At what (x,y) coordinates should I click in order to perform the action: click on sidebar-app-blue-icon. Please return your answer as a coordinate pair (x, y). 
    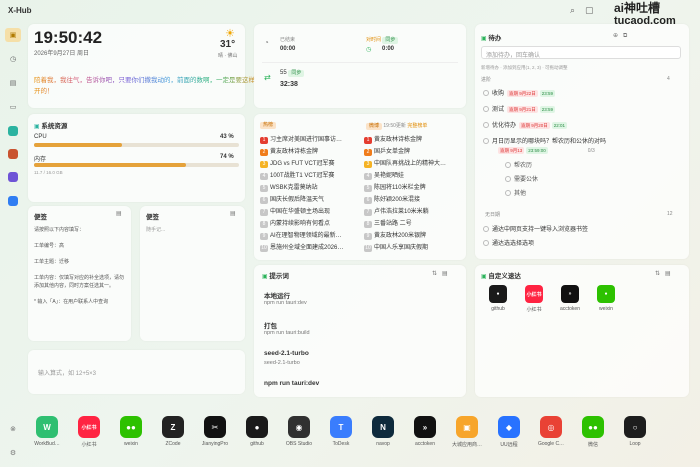
    Looking at the image, I should click on (13, 201).